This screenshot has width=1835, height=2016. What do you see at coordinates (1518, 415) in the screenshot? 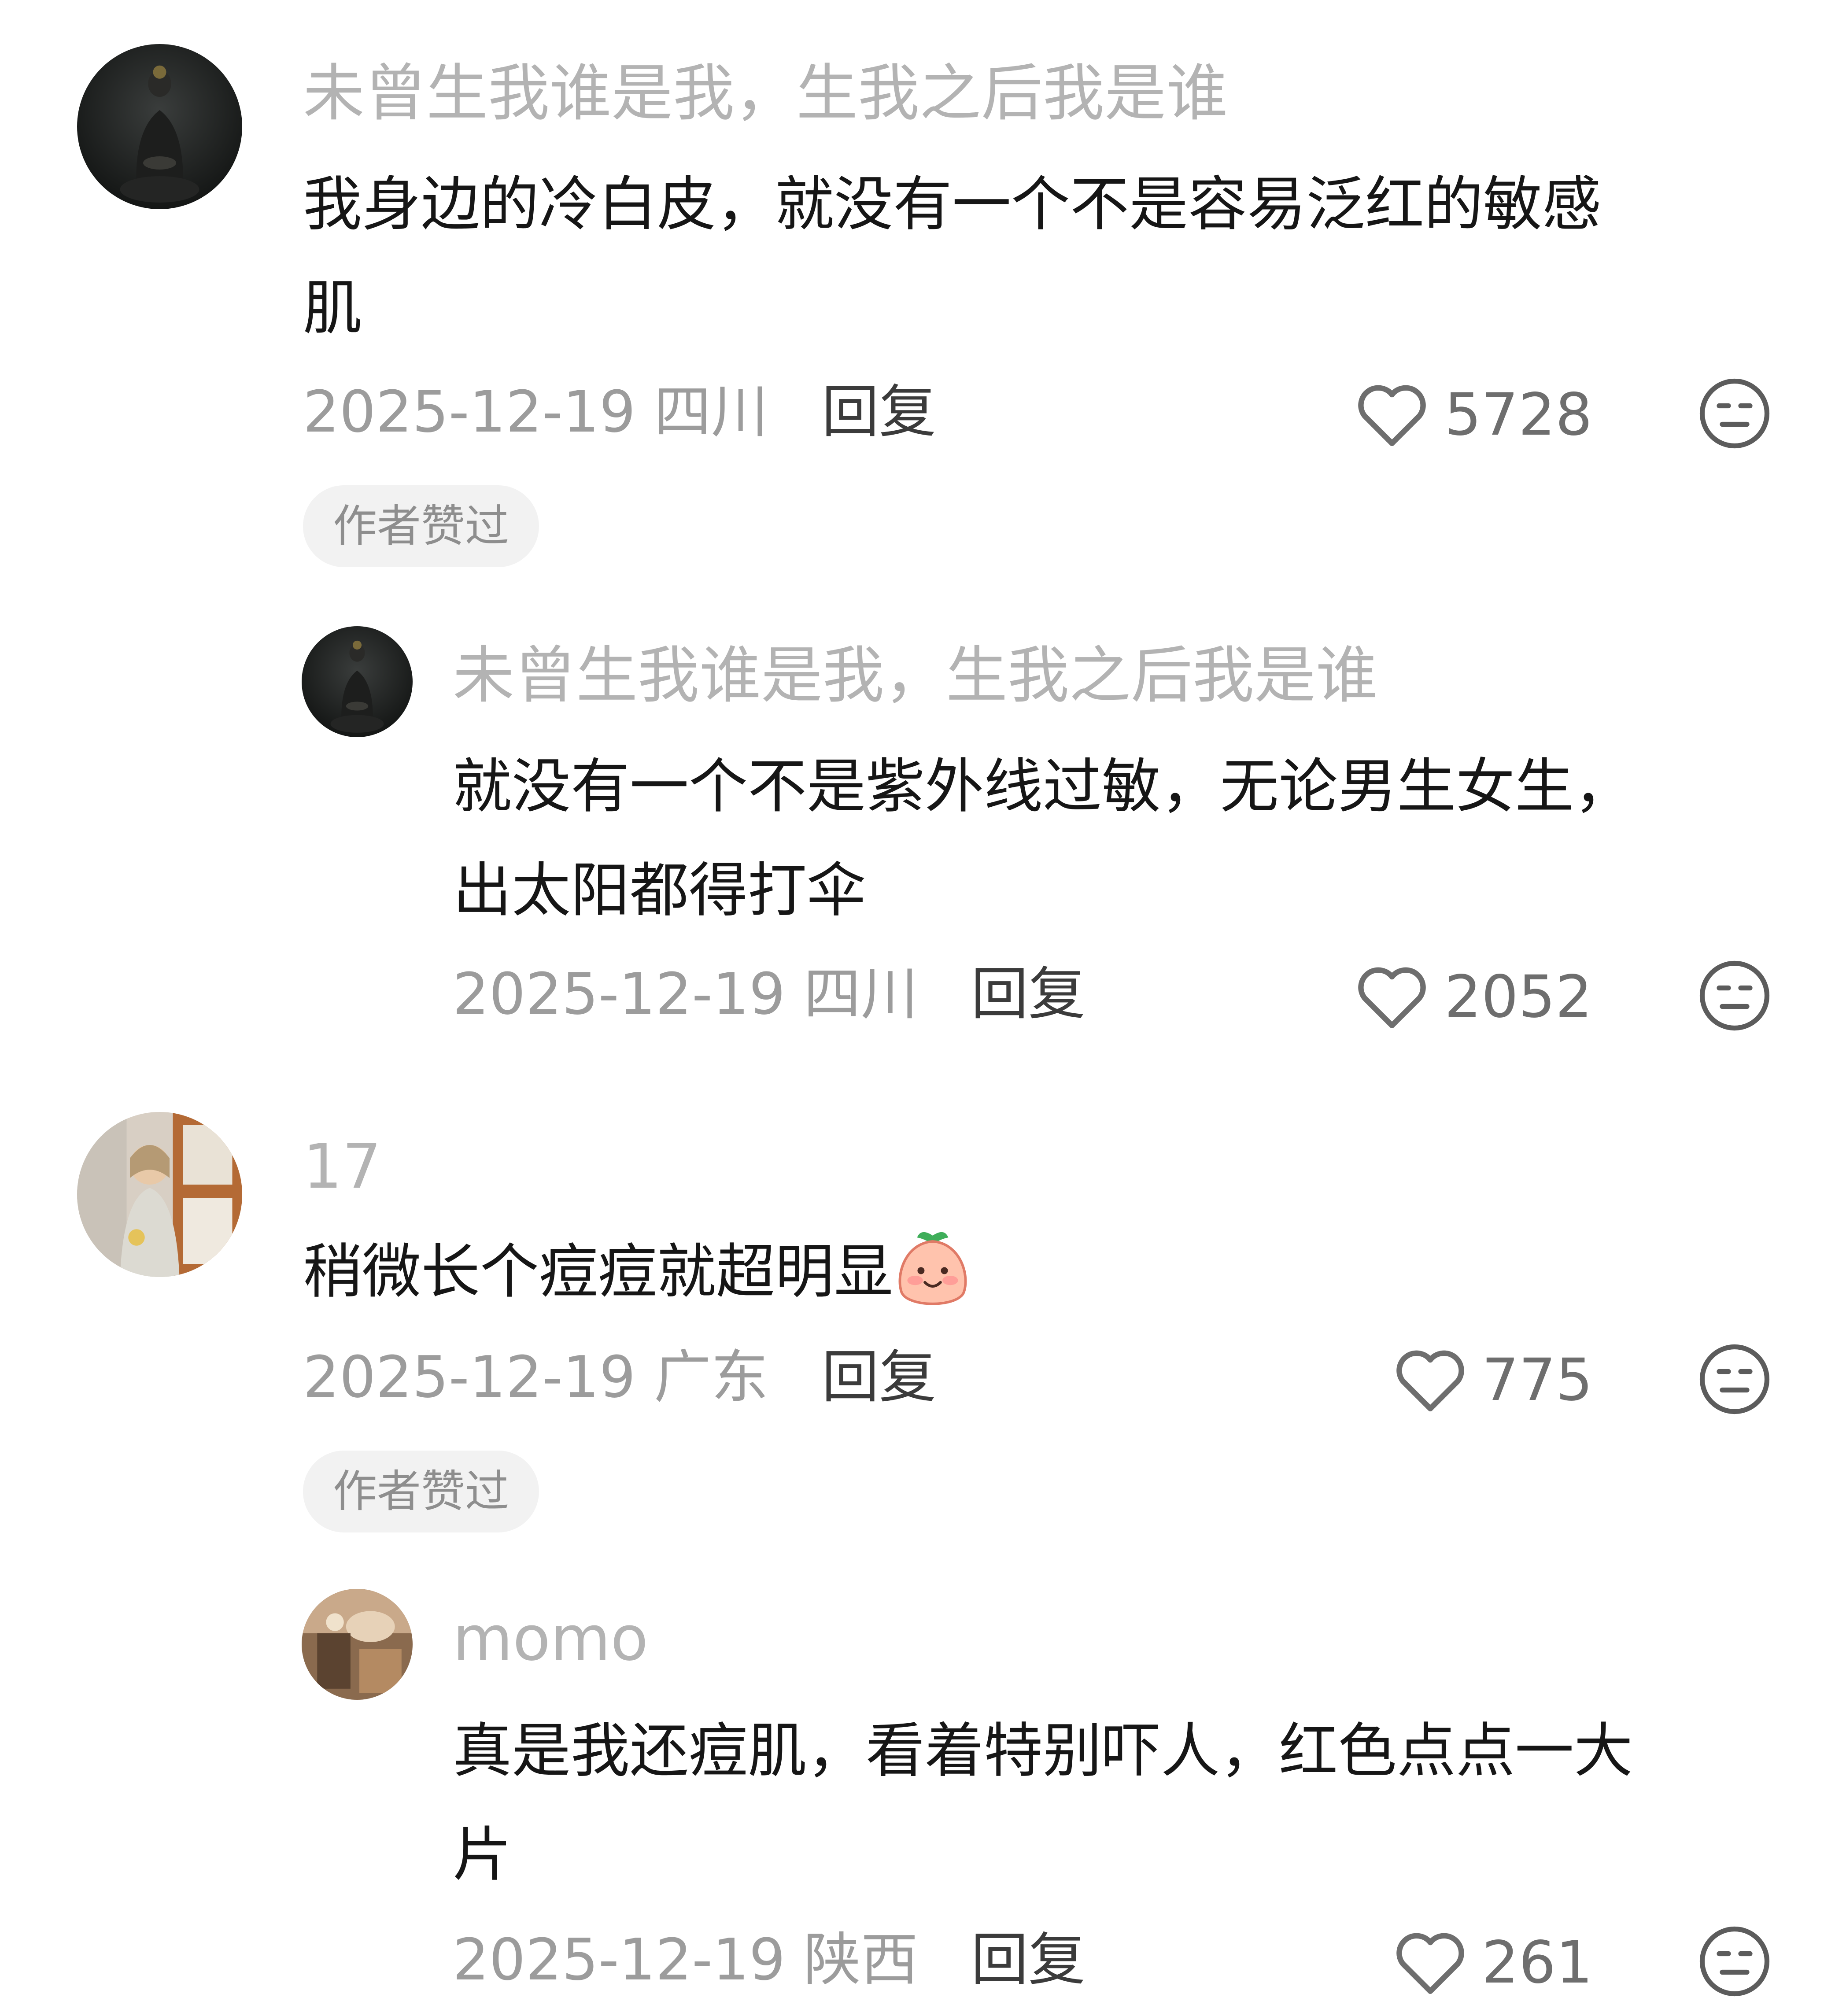
I see `like-count: 5728` at bounding box center [1518, 415].